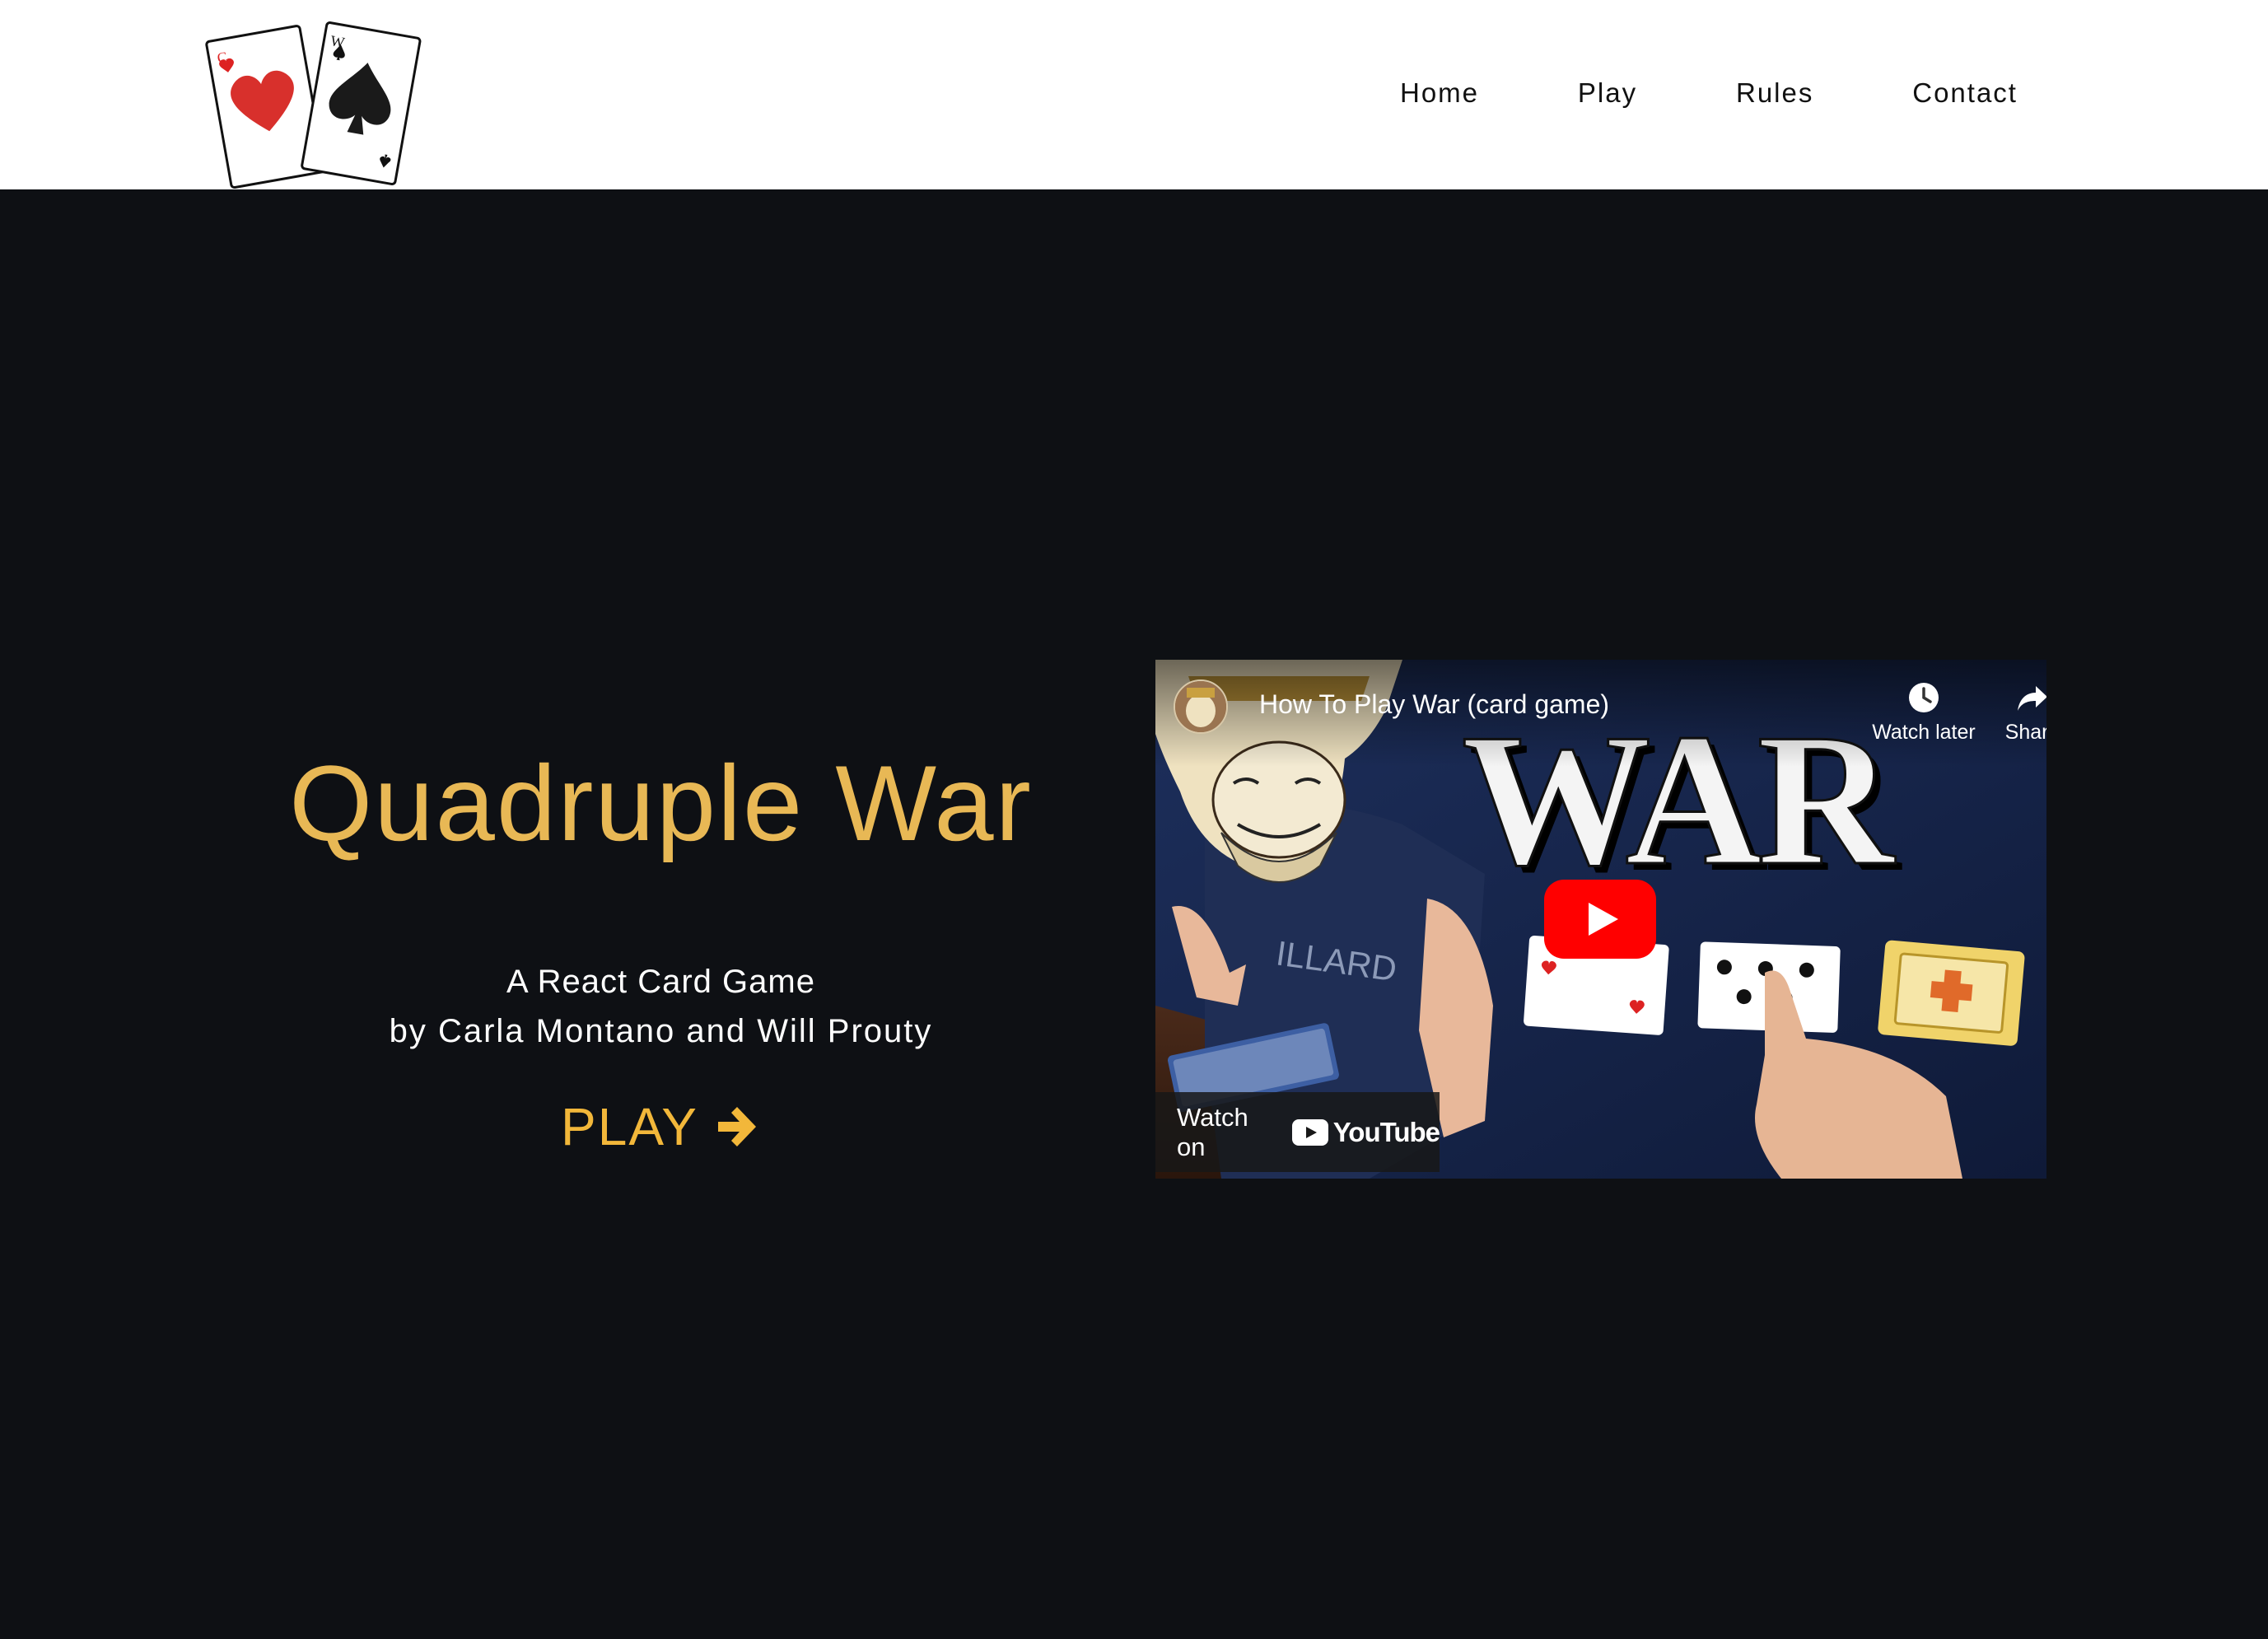  What do you see at coordinates (1924, 697) in the screenshot?
I see `clock-icon` at bounding box center [1924, 697].